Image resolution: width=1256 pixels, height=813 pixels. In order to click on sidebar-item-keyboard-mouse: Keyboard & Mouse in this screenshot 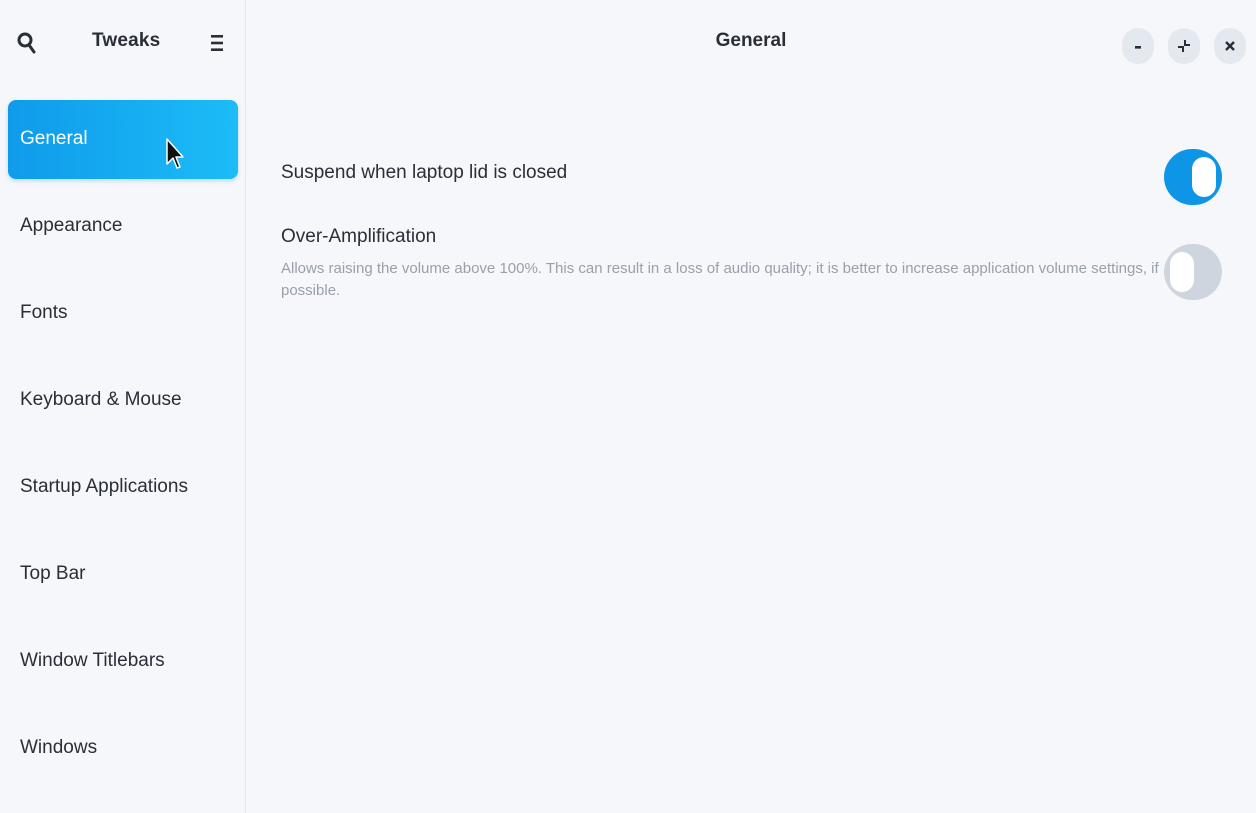, I will do `click(123, 400)`.